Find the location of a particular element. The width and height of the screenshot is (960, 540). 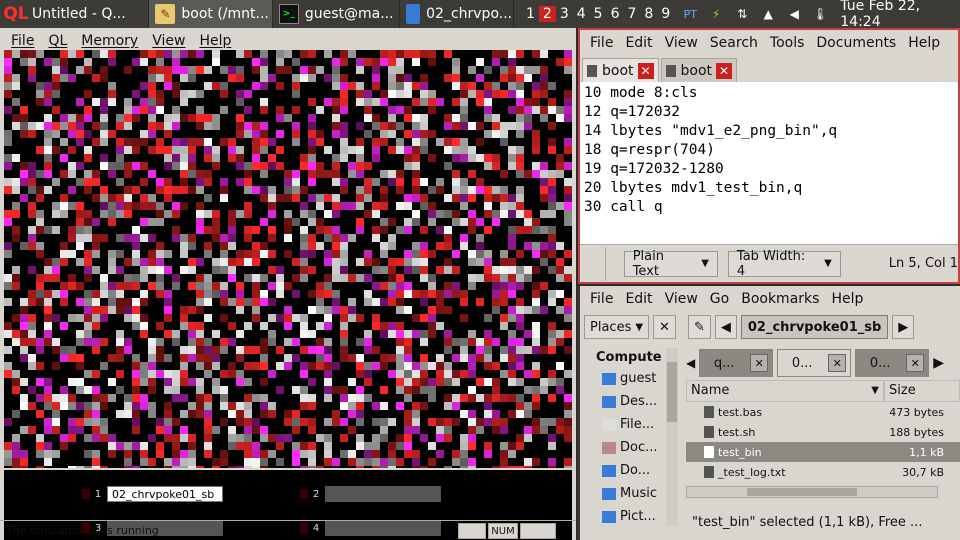

battery-icon: ⚡ is located at coordinates (716, 14).